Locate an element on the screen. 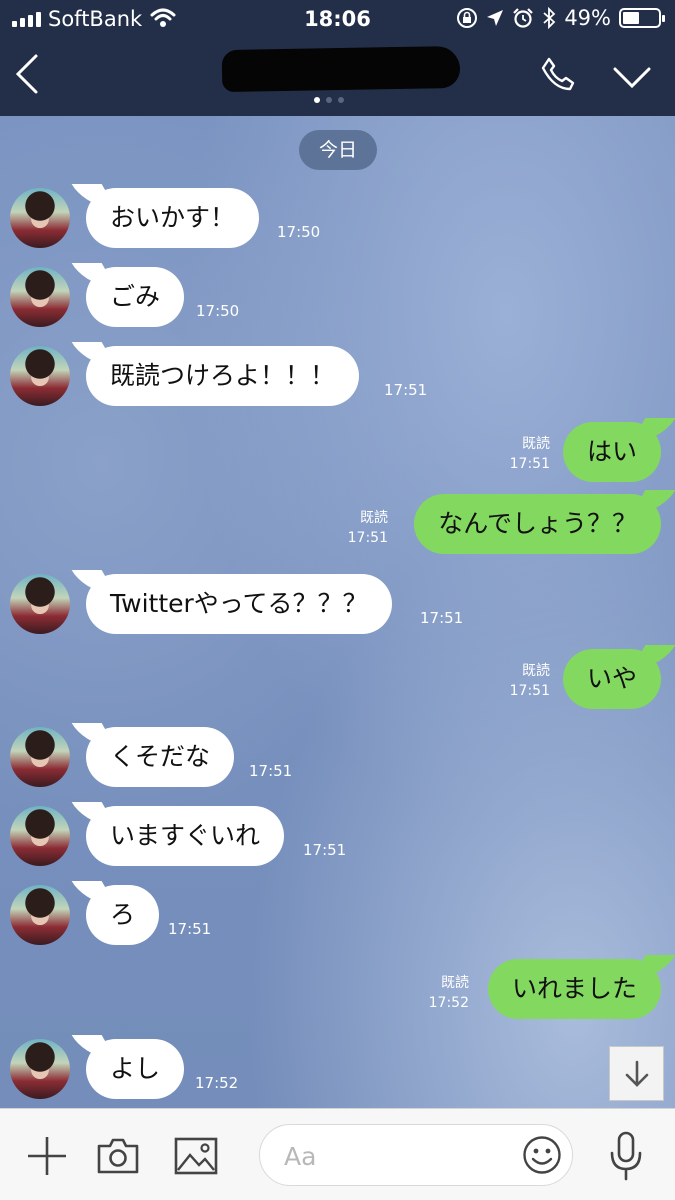 The image size is (675, 1200). chevron-down-icon is located at coordinates (632, 78).